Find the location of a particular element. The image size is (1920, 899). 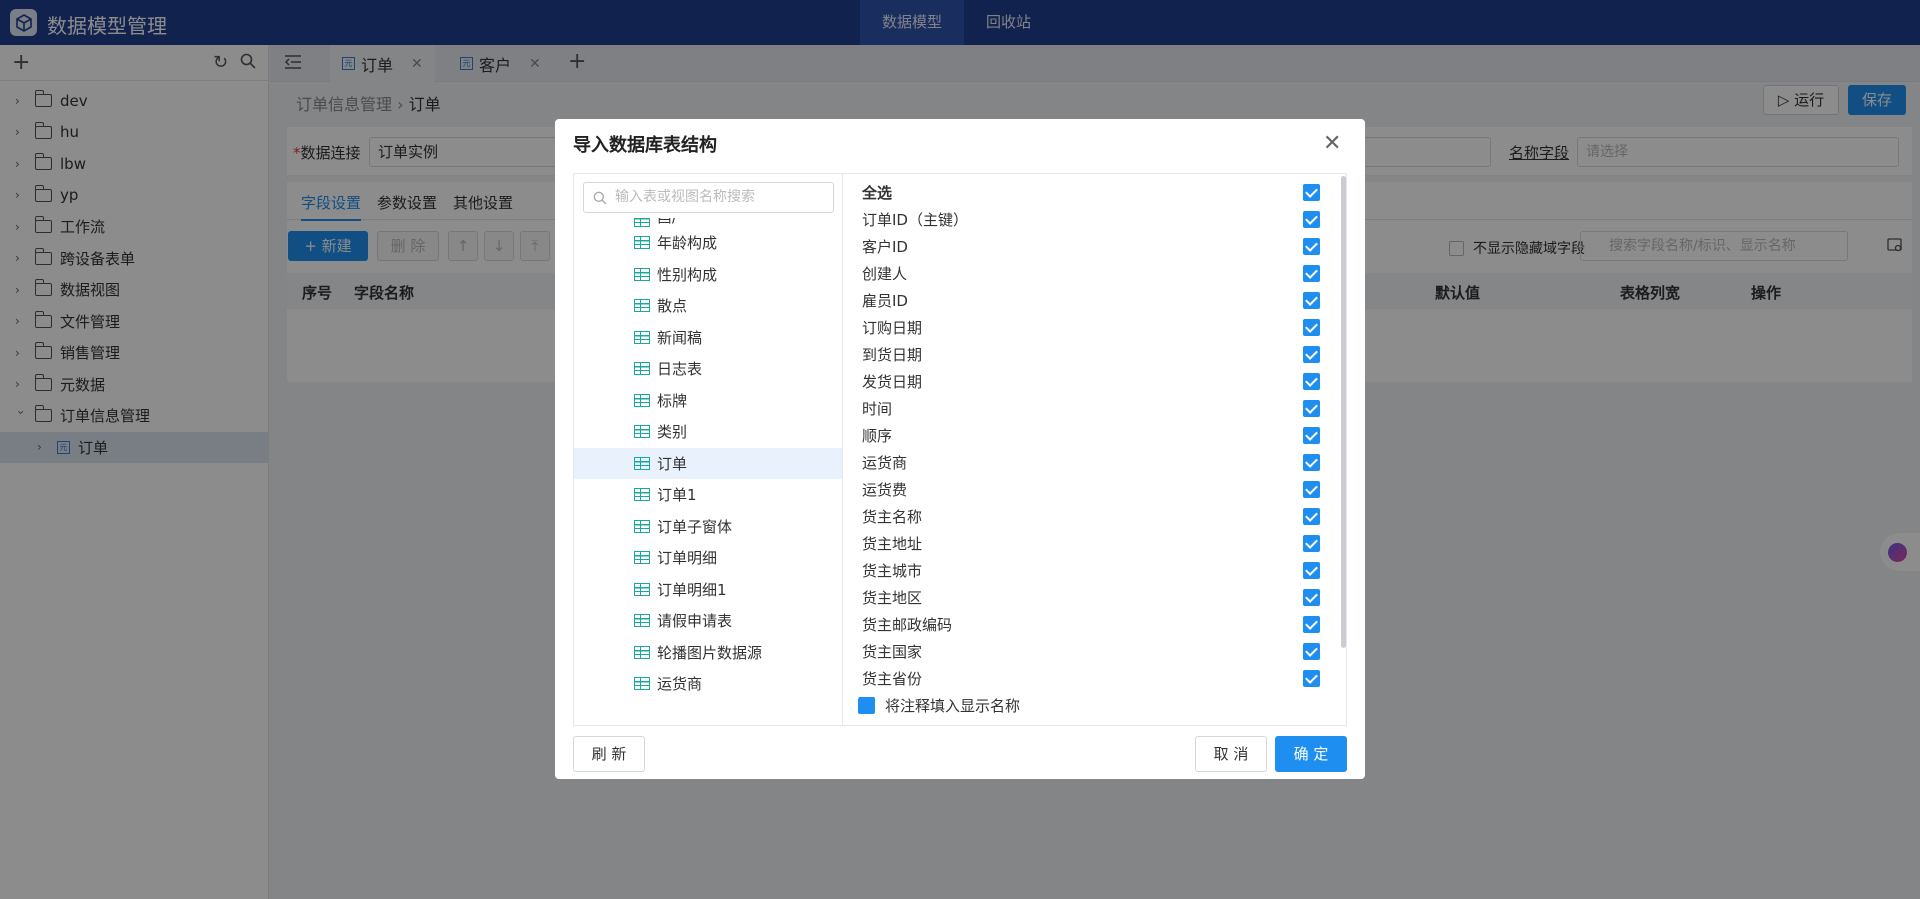

refresh-button: 刷 新 is located at coordinates (609, 754).